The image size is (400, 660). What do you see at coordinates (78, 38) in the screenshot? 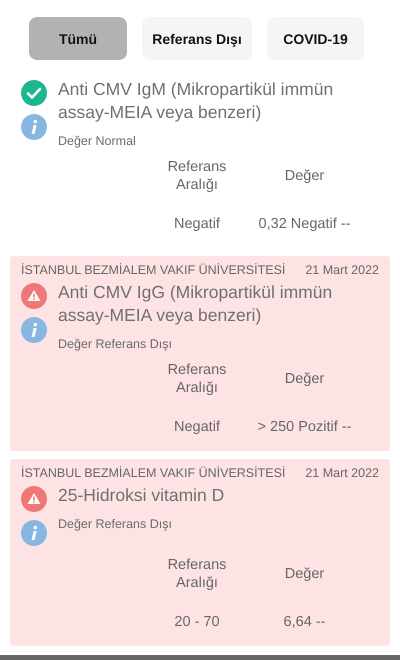
I see `filter-tab: Tümü` at bounding box center [78, 38].